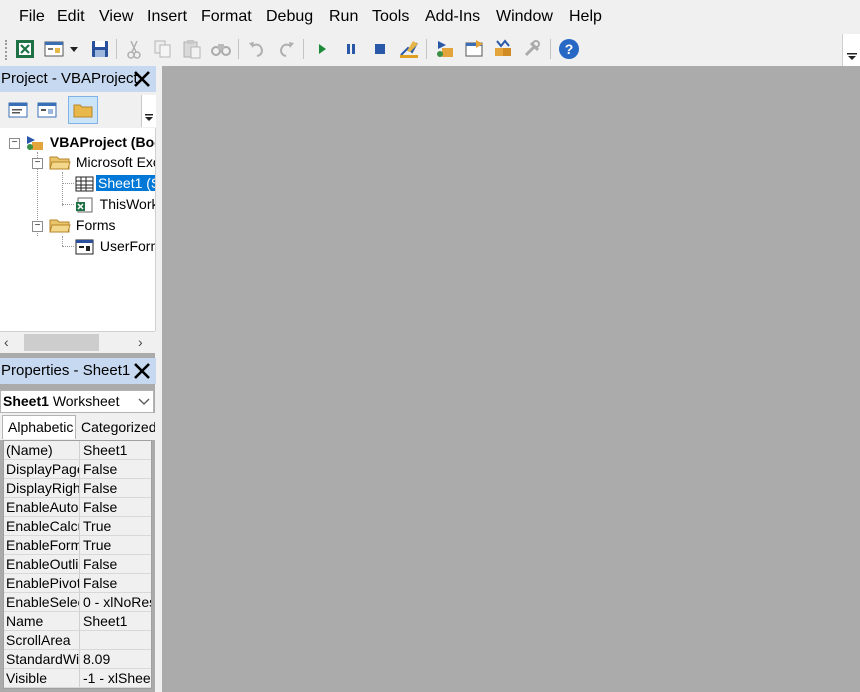 Image resolution: width=860 pixels, height=692 pixels. I want to click on project-explorer-icon, so click(445, 49).